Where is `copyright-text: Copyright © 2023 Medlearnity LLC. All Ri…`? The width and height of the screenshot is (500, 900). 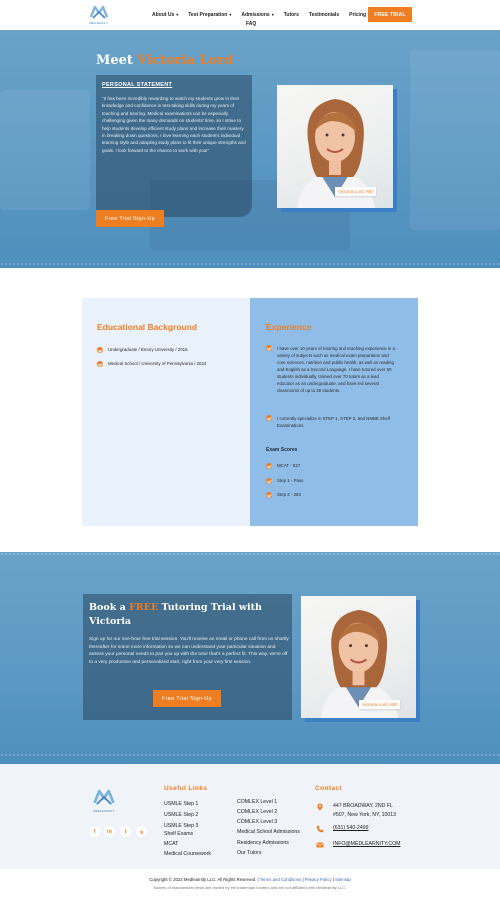
copyright-text: Copyright © 2023 Medlearnity LLC. All Ri… is located at coordinates (204, 879).